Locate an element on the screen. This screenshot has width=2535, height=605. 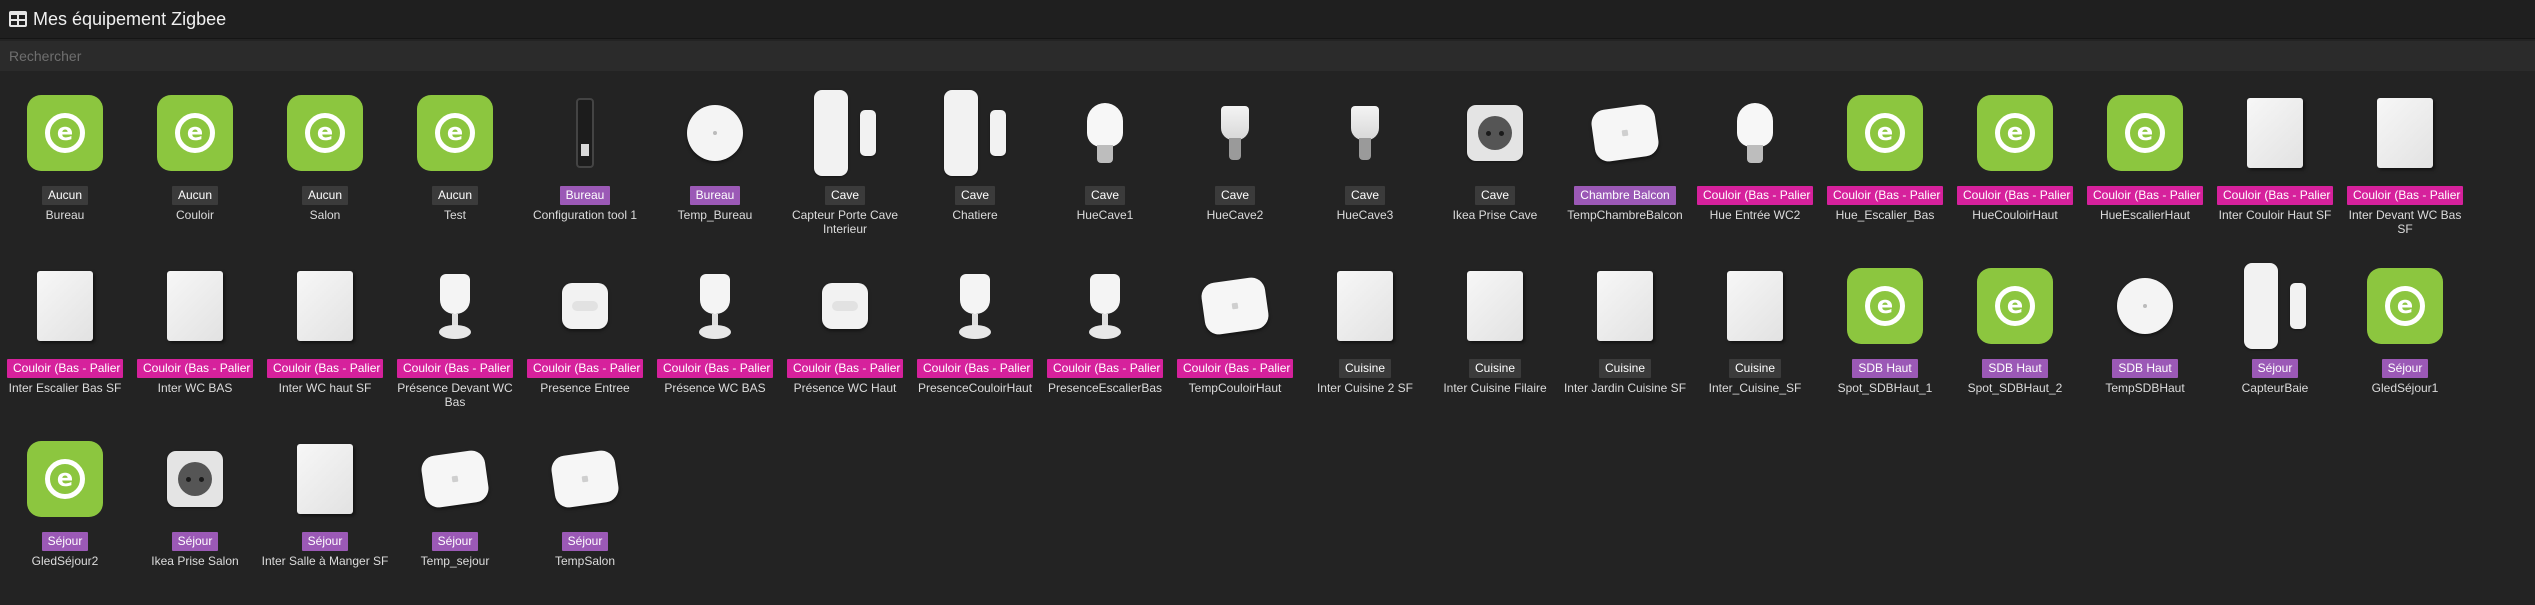
device-card: e Aucun Salon is located at coordinates (325, 172).